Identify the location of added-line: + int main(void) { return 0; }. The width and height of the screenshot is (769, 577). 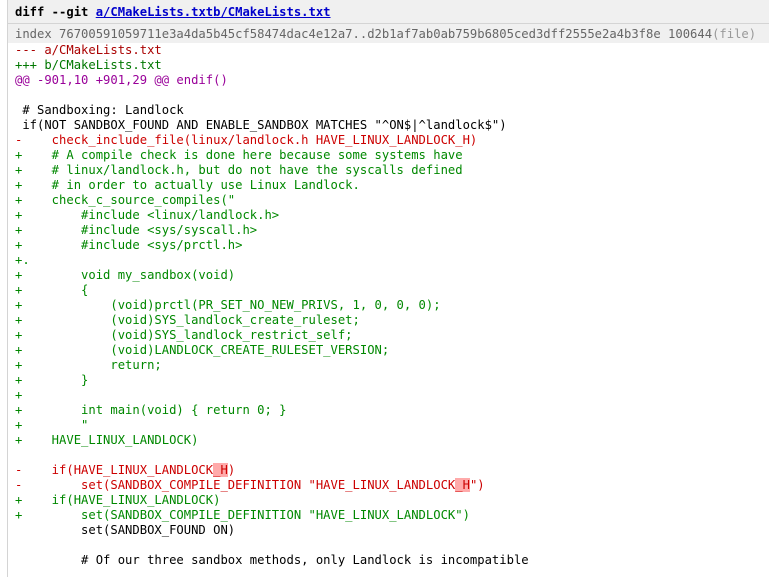
(151, 410).